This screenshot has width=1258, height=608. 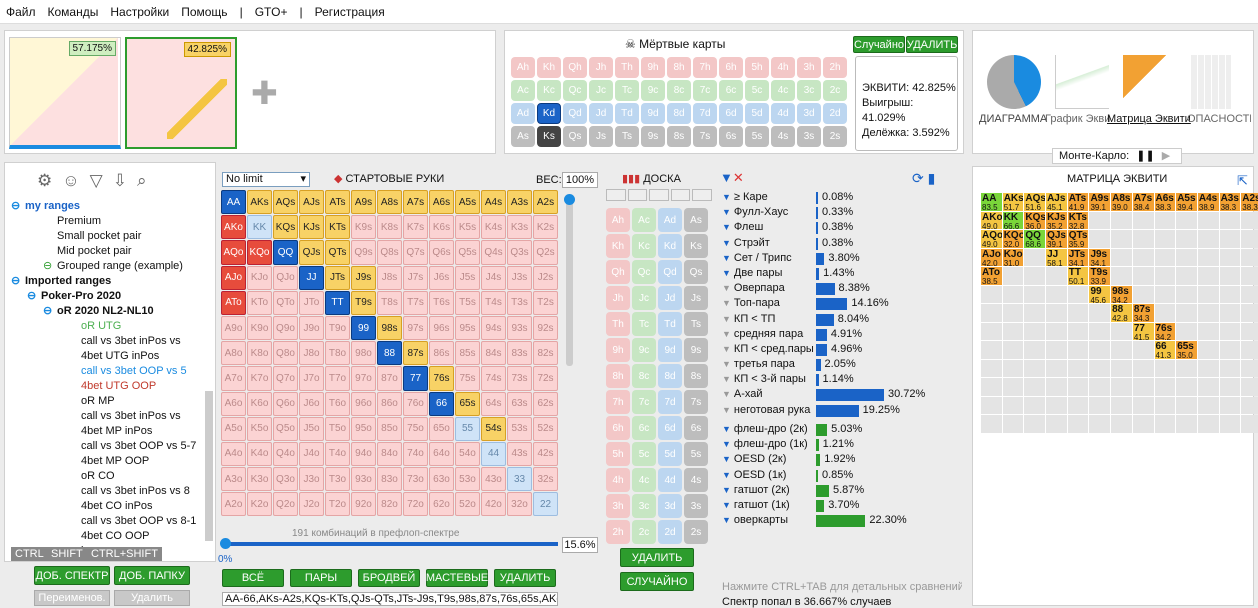 I want to click on stat-row: ▼ неготовая рука 19.25%, so click(x=842, y=410).